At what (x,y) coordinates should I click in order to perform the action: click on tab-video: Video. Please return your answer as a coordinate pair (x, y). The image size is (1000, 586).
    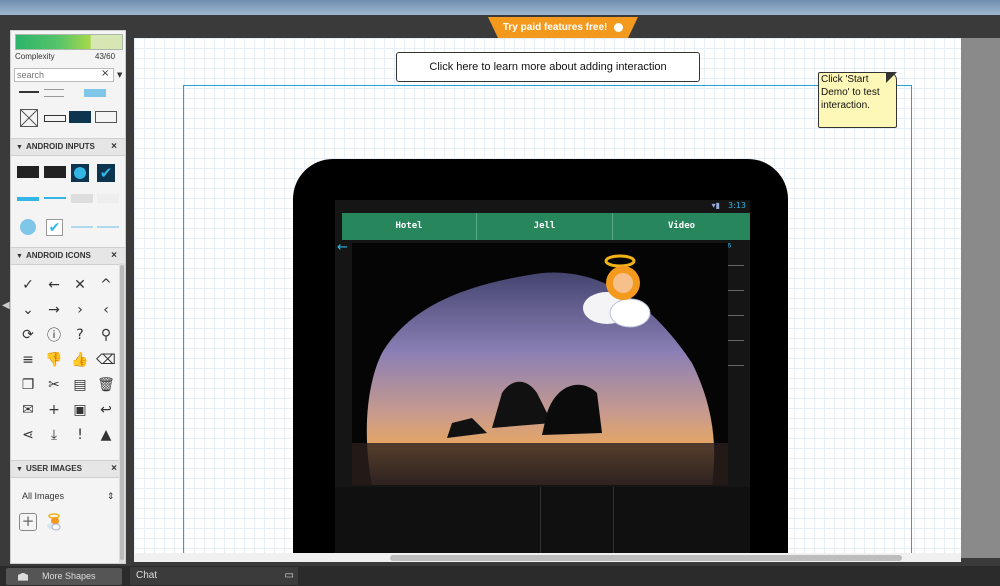
    Looking at the image, I should click on (681, 226).